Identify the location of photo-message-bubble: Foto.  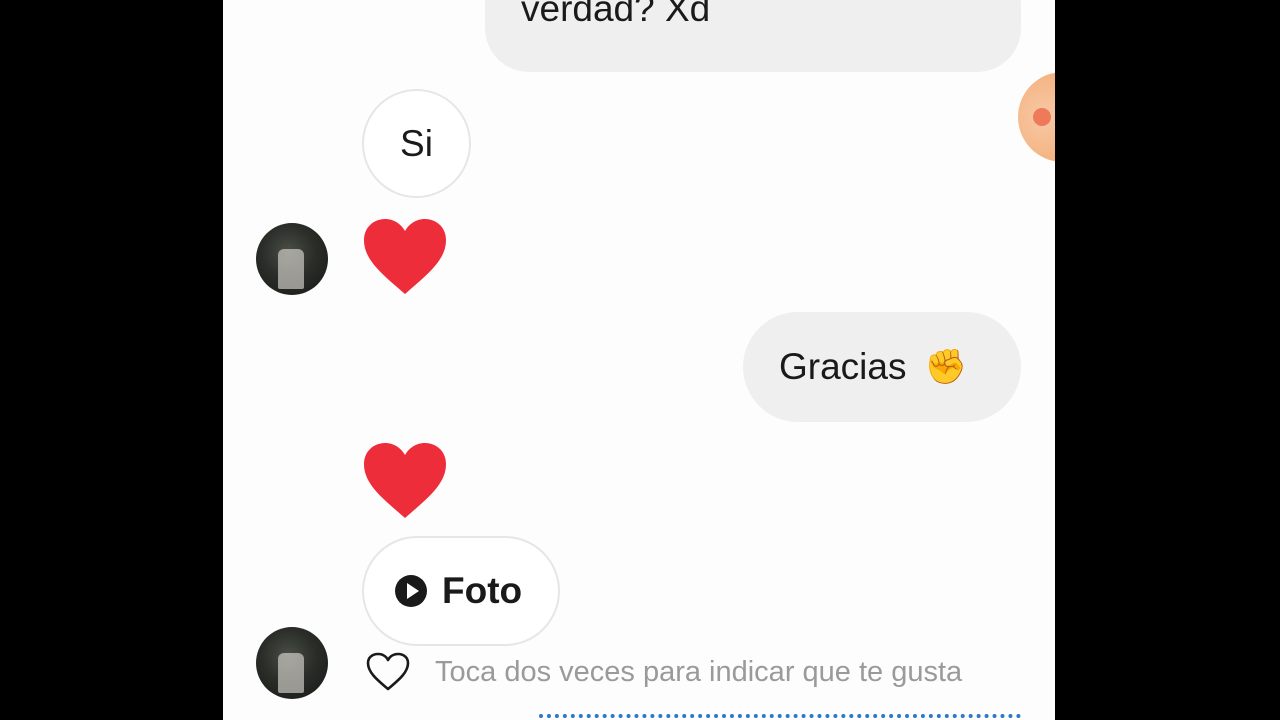
(461, 591).